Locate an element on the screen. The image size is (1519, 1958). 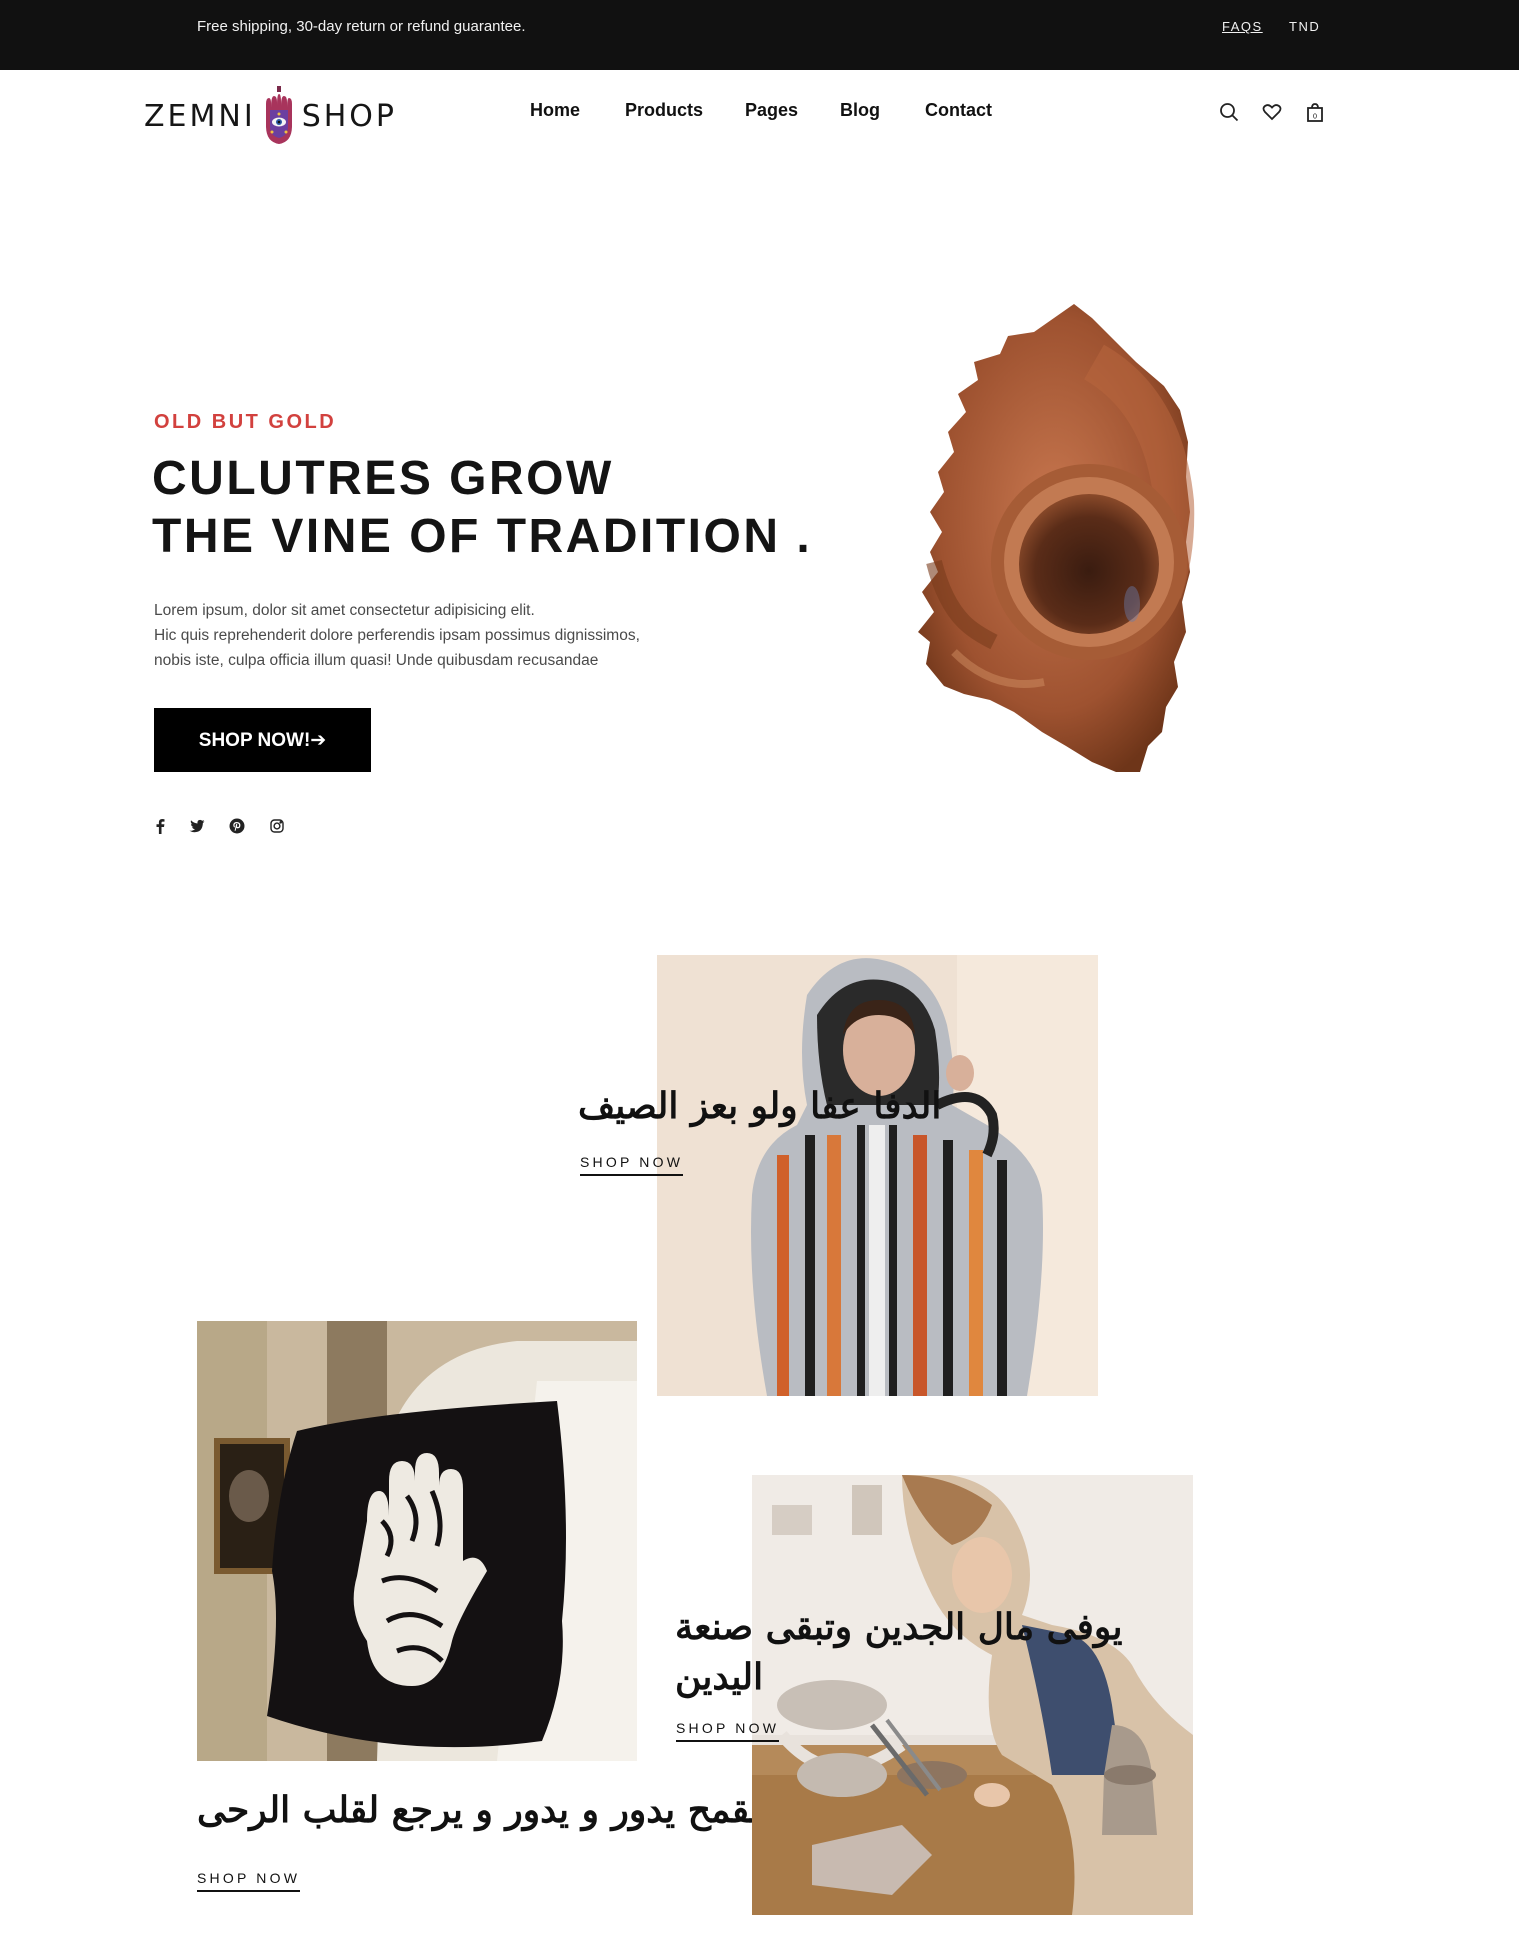
currency-selector: TND is located at coordinates (1304, 26).